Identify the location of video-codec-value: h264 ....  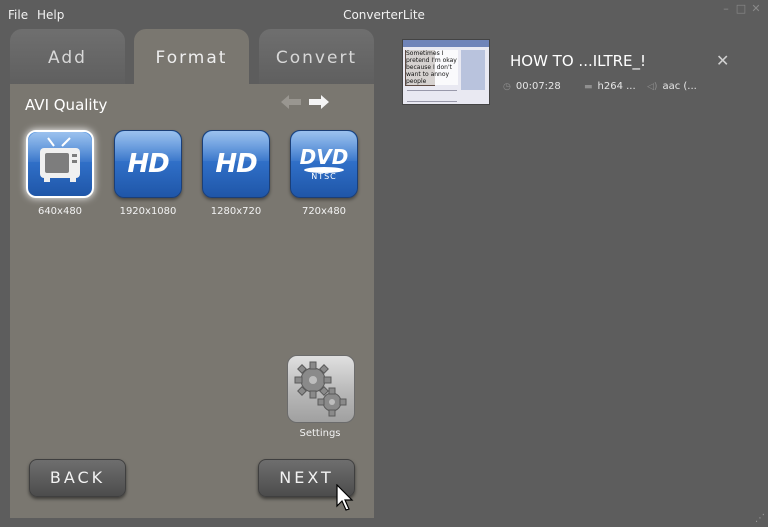
(616, 86).